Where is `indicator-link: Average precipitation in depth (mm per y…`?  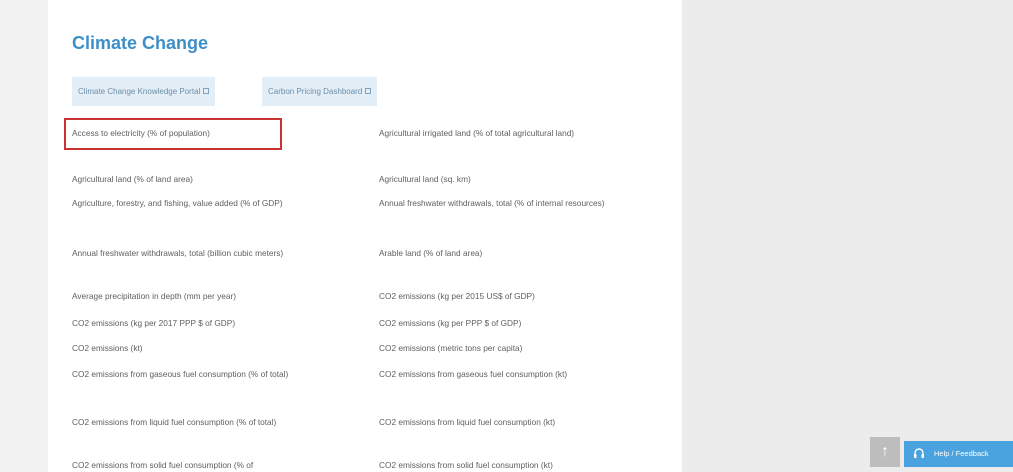
indicator-link: Average precipitation in depth (mm per y… is located at coordinates (217, 296).